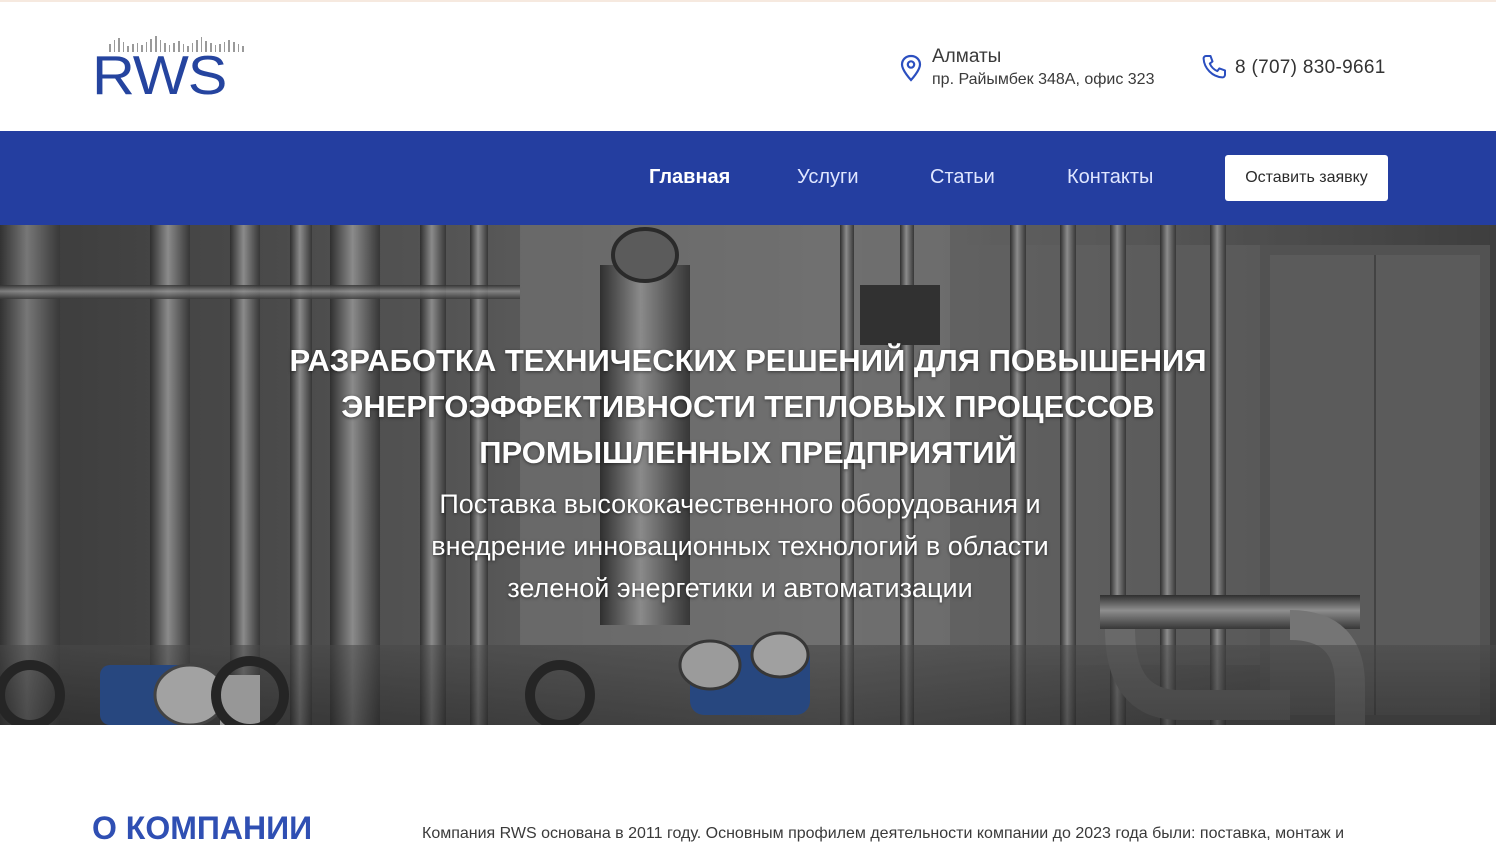 This screenshot has width=1496, height=847. What do you see at coordinates (1043, 79) in the screenshot?
I see `street-address: пр. Райымбек 348А, офис 323` at bounding box center [1043, 79].